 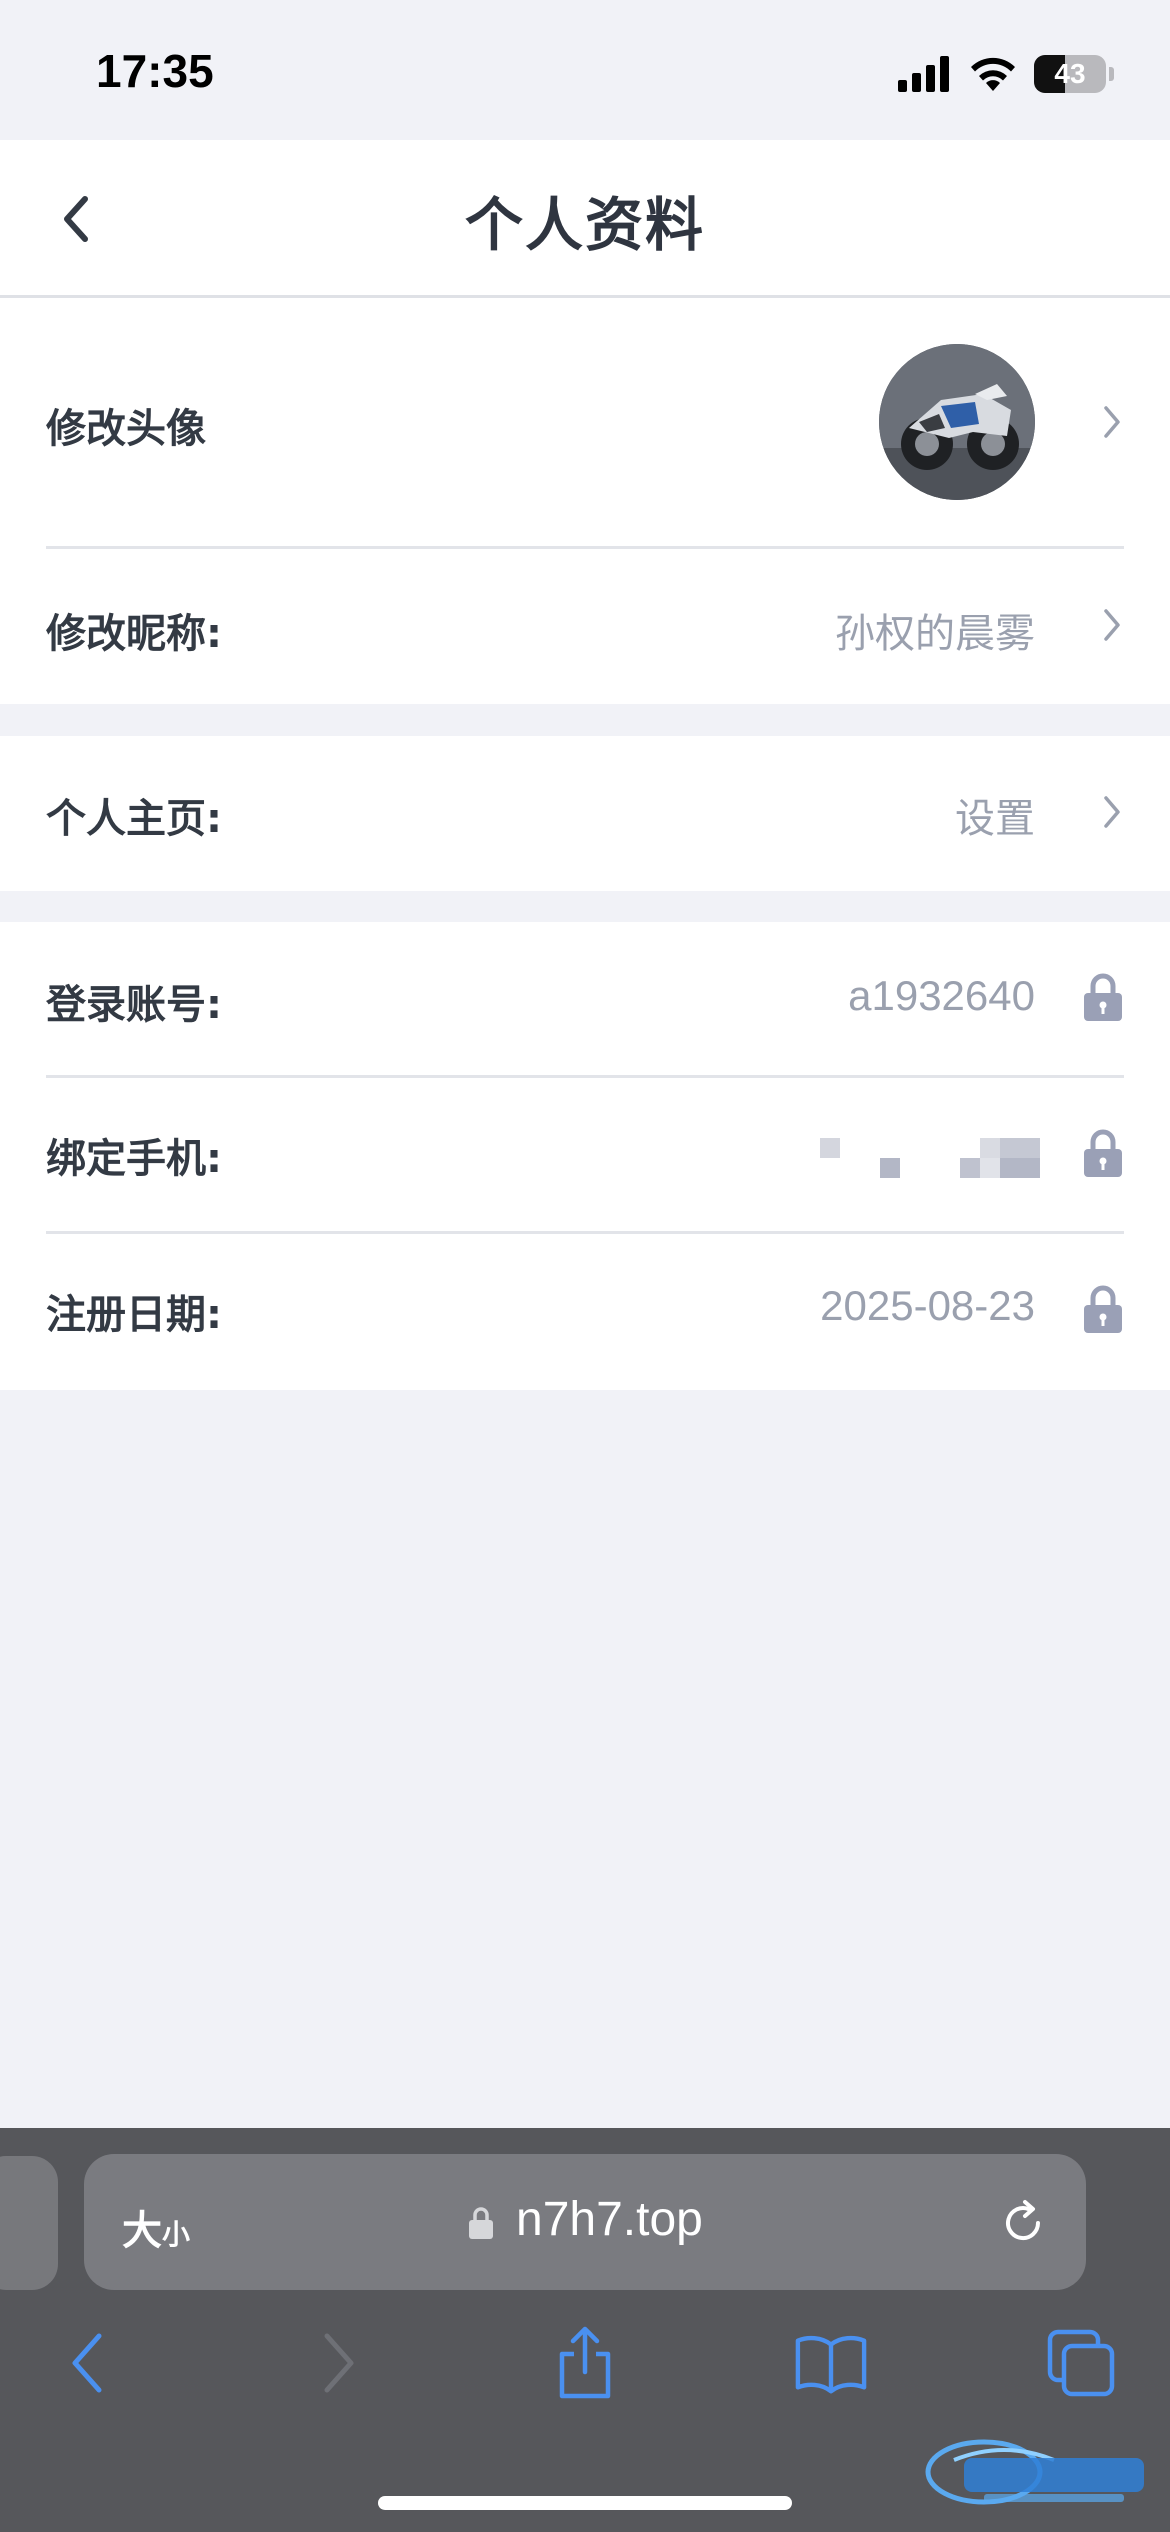 I want to click on change-nickname-label: 修改昵称:, so click(x=134, y=634).